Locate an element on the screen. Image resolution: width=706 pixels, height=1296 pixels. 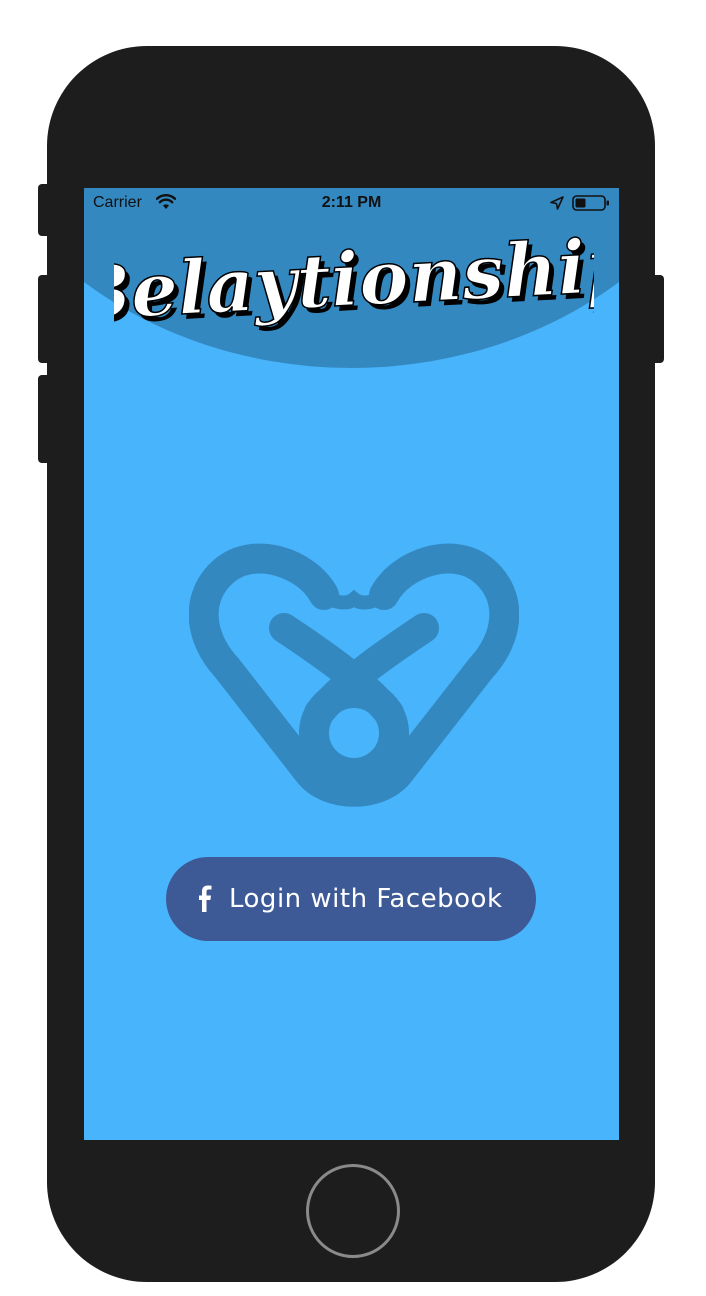
app-title: Belaytionship Belaytionship is located at coordinates (351, 281).